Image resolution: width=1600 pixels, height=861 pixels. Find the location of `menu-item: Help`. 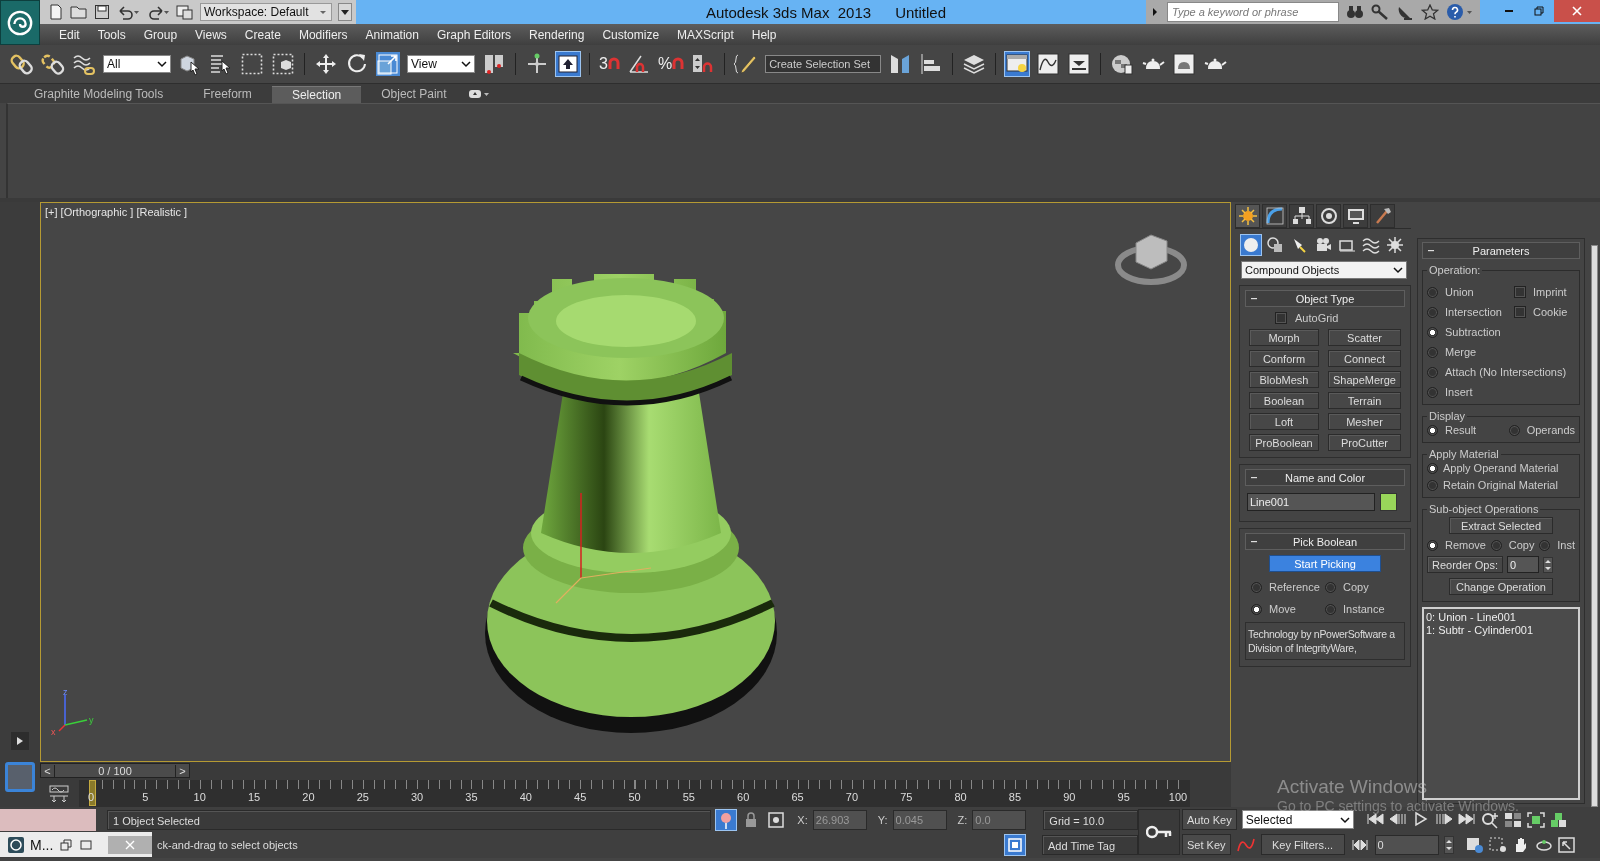

menu-item: Help is located at coordinates (764, 34).